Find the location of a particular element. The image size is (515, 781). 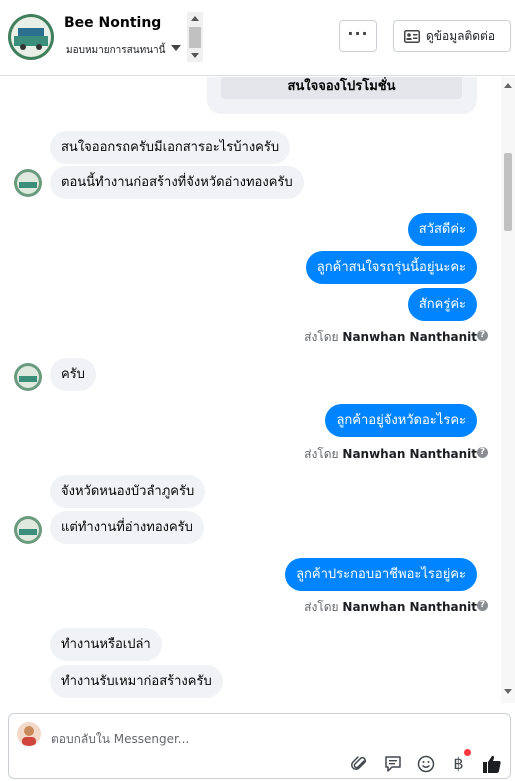

emoji-icon is located at coordinates (425, 763).